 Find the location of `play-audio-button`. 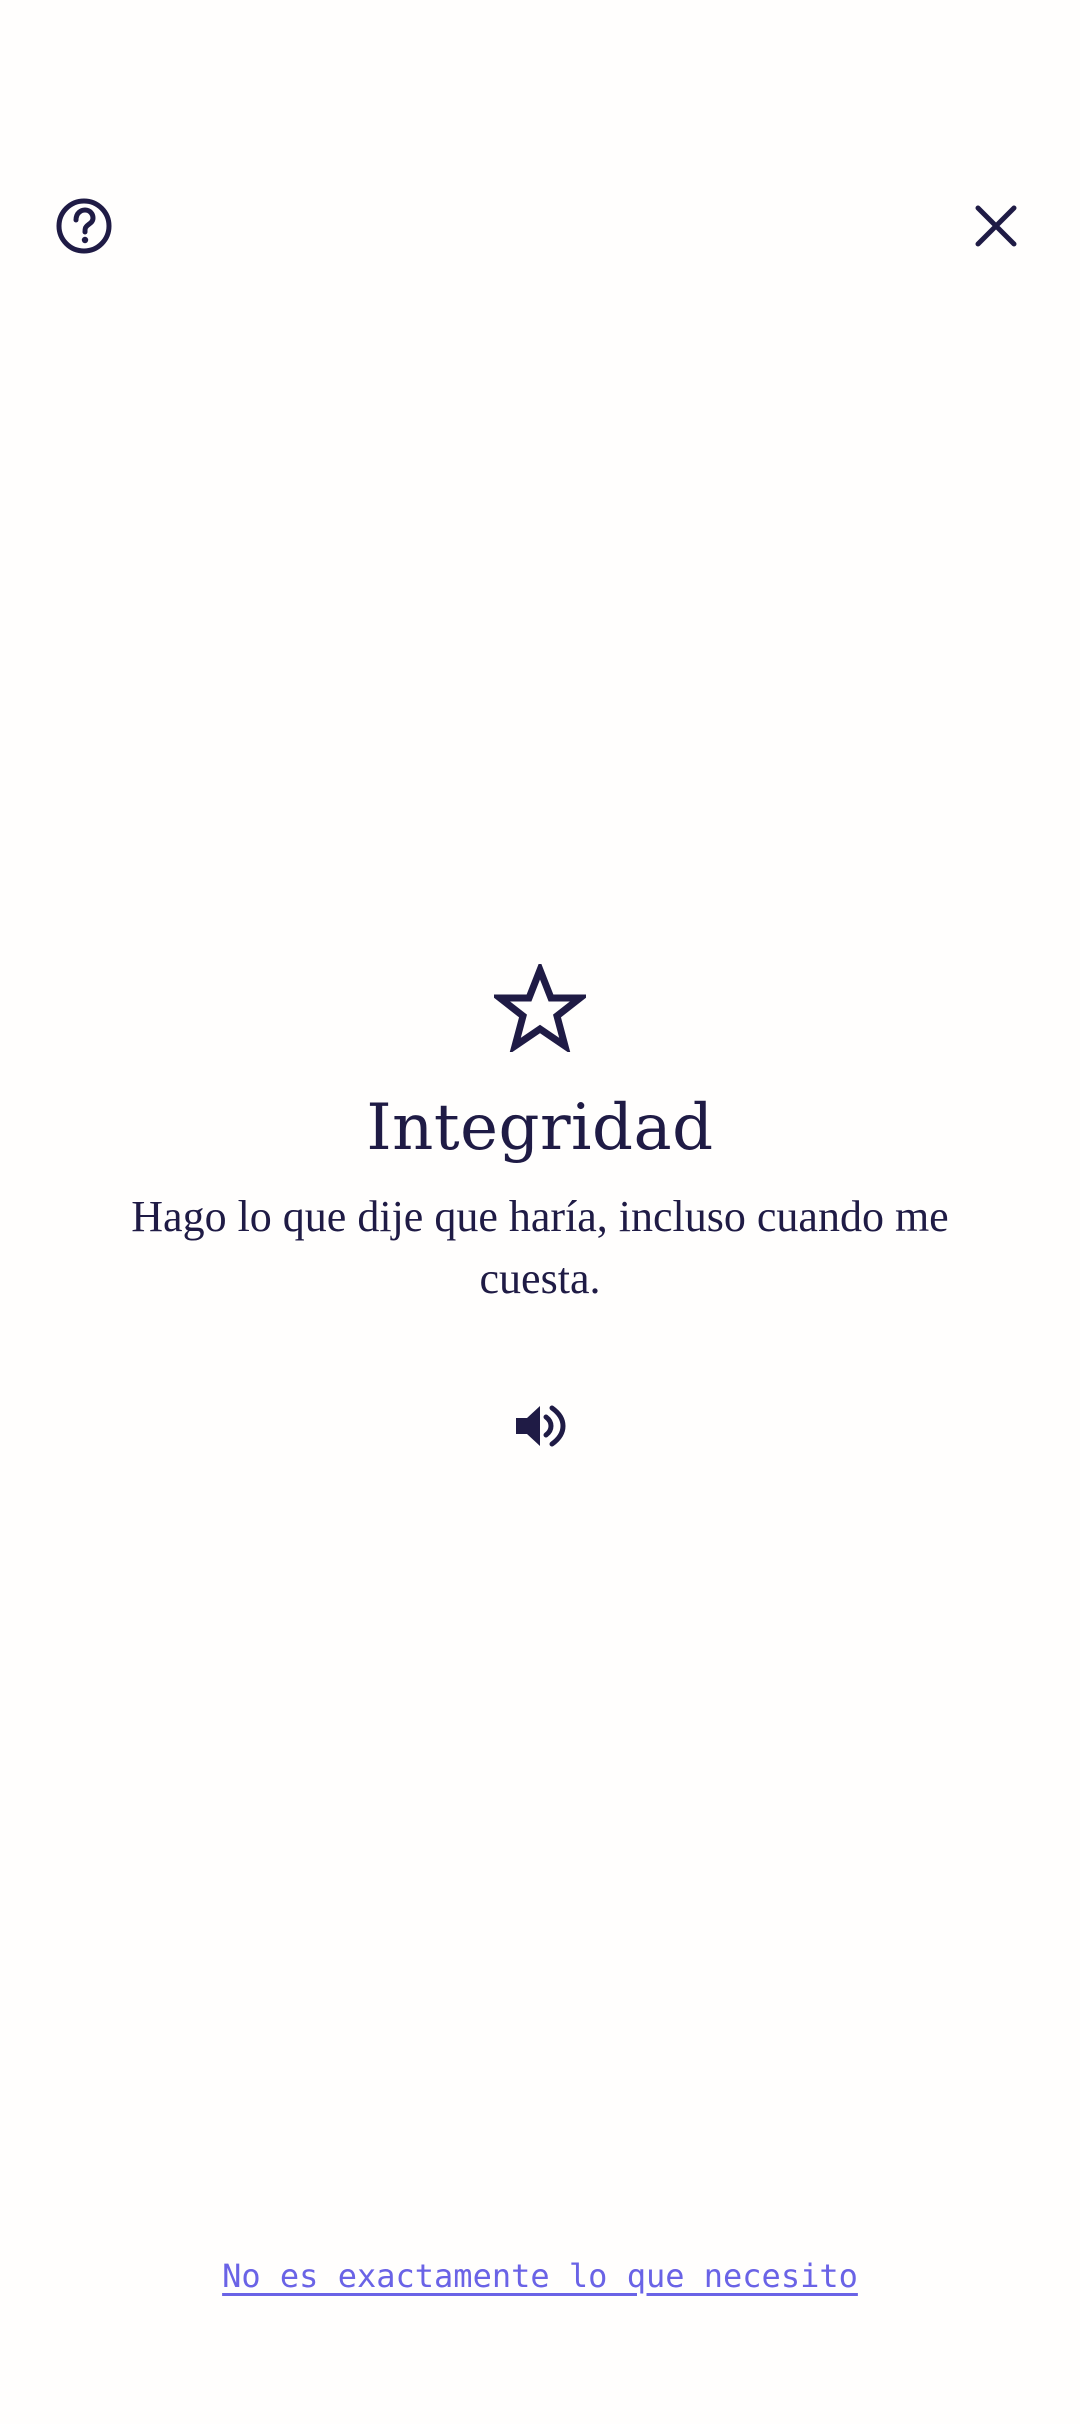

play-audio-button is located at coordinates (540, 1426).